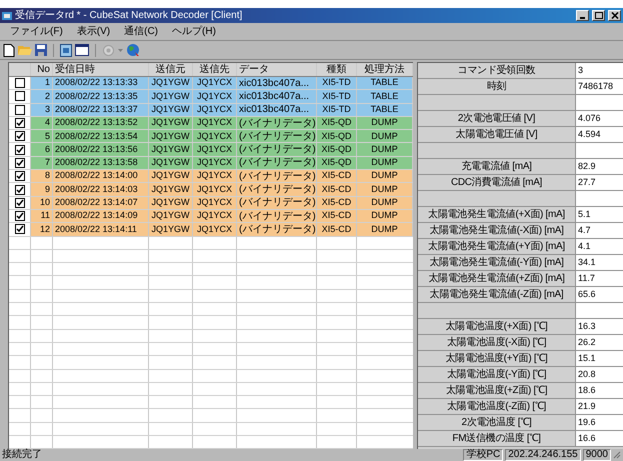 This screenshot has width=623, height=461. Describe the element at coordinates (496, 279) in the screenshot. I see `property-label: 太陽電池発生電流値(+Z面) [mA]` at that location.